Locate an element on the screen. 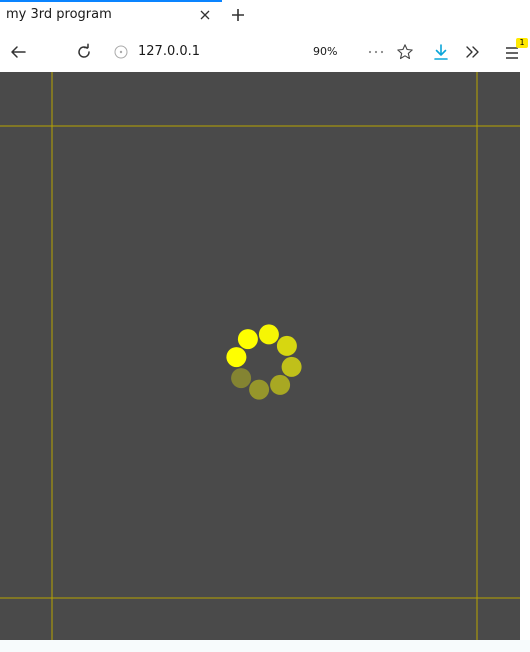 Image resolution: width=530 pixels, height=652 pixels. tab-active: my 3rd program is located at coordinates (111, 16).